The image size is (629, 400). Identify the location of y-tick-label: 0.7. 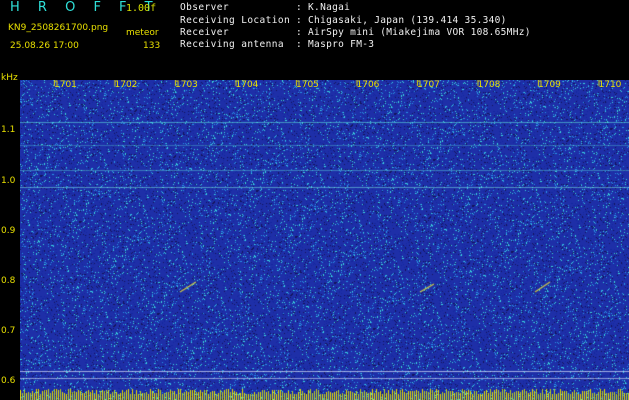
(8, 331).